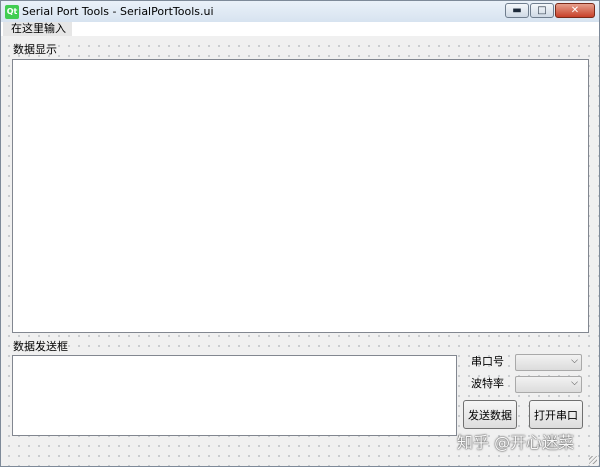 The height and width of the screenshot is (467, 600). What do you see at coordinates (487, 361) in the screenshot?
I see `port-label: 串口号` at bounding box center [487, 361].